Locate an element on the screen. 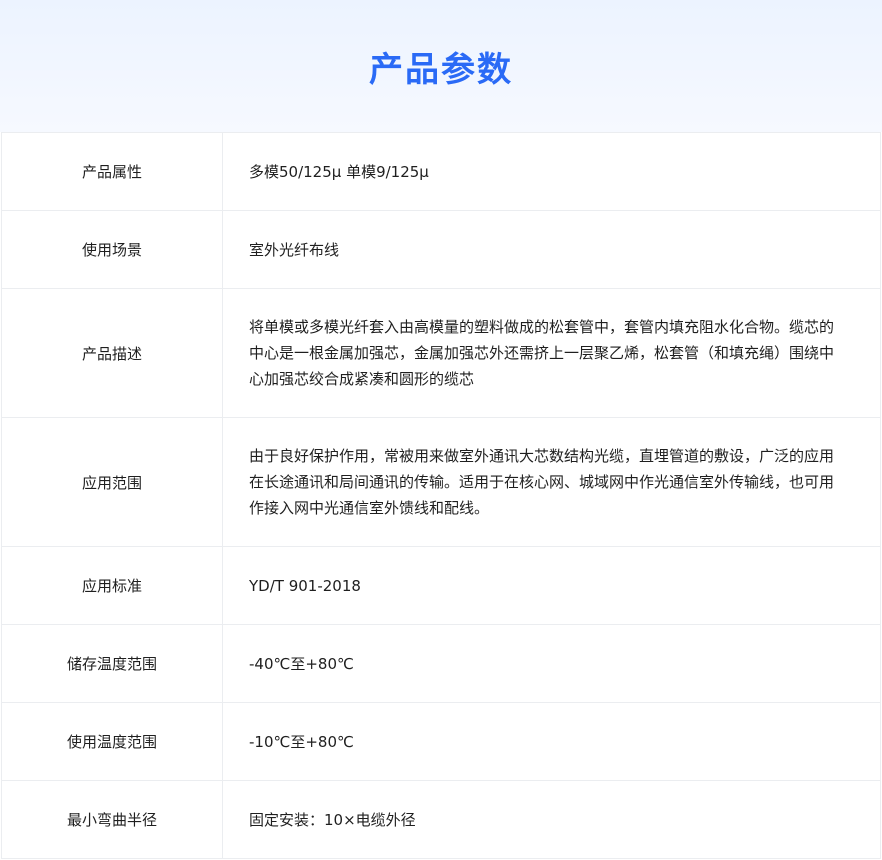  param-value: 多模50/125μ 单模9/125μ is located at coordinates (551, 171).